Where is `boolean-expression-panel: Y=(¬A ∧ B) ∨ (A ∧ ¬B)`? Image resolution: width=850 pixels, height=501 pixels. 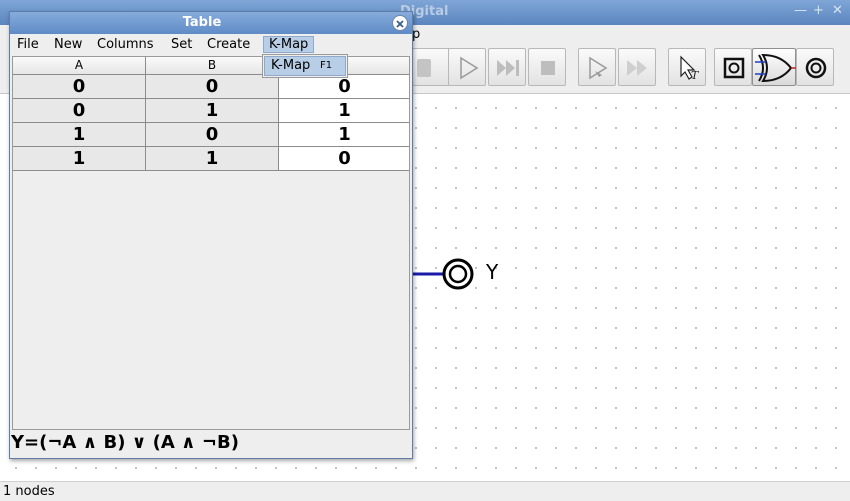
boolean-expression-panel: Y=(¬A ∧ B) ∨ (A ∧ ¬B) is located at coordinates (211, 445).